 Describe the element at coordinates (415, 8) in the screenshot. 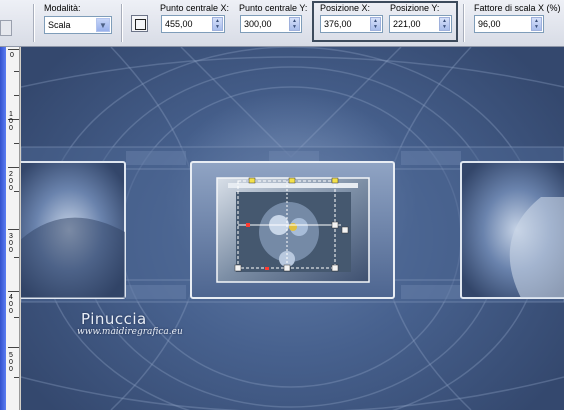

I see `position-y-label: Posizione Y:` at that location.